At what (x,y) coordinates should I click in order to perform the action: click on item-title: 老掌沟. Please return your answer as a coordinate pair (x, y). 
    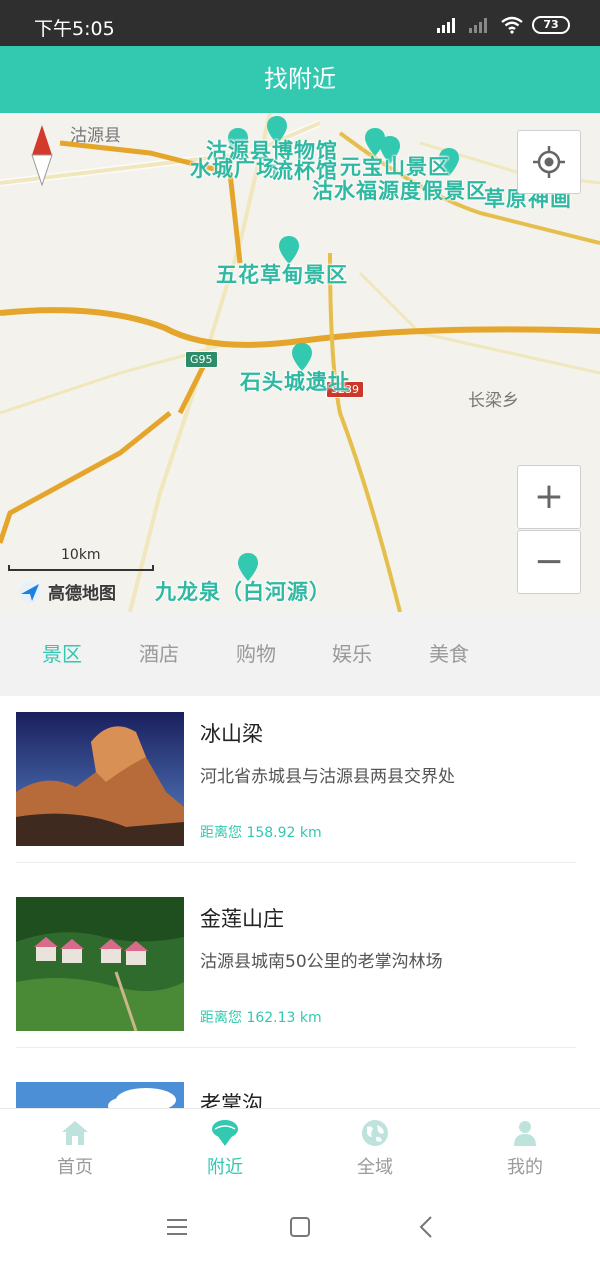
    Looking at the image, I should click on (231, 1100).